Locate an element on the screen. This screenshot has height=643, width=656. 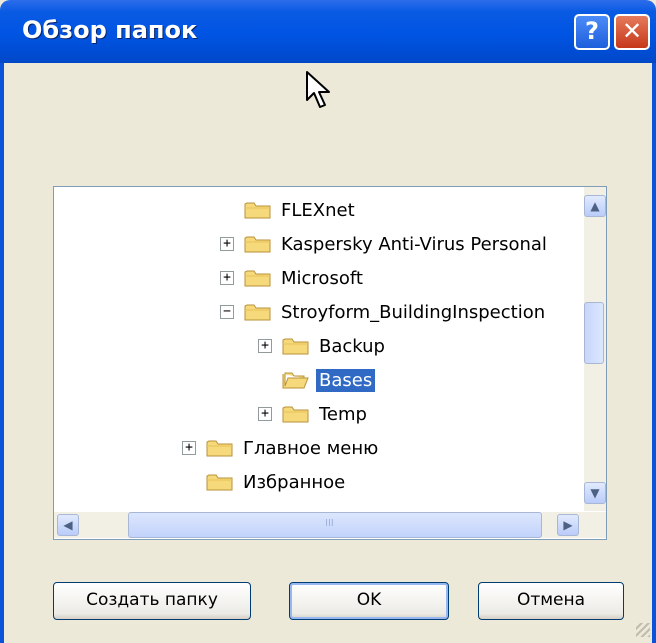
scroll-up-button: ▲ is located at coordinates (595, 206).